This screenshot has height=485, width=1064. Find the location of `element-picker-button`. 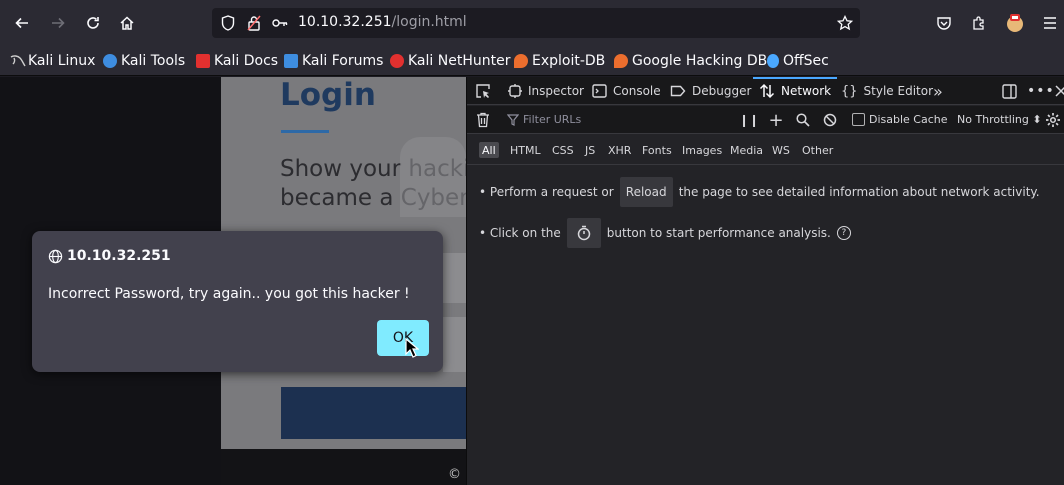

element-picker-button is located at coordinates (483, 91).